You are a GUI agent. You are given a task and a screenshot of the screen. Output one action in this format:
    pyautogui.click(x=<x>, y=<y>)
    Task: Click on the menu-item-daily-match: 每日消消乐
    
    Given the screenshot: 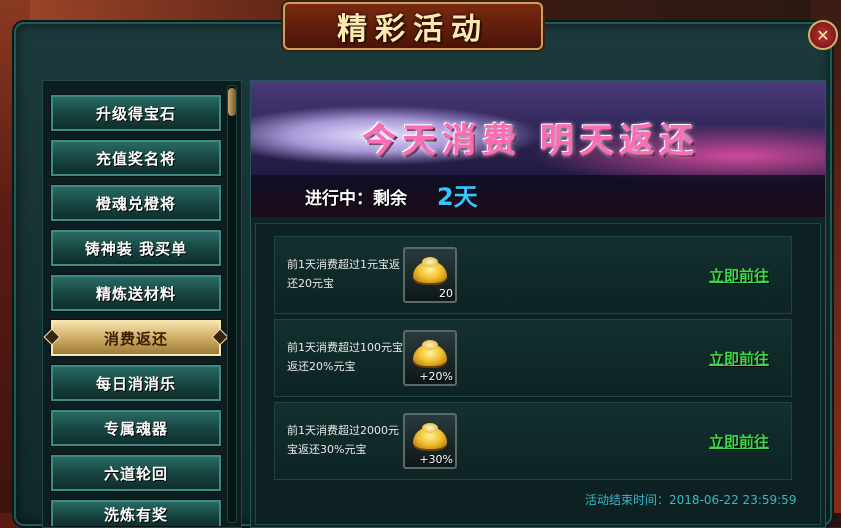 What is the action you would take?
    pyautogui.click(x=136, y=383)
    